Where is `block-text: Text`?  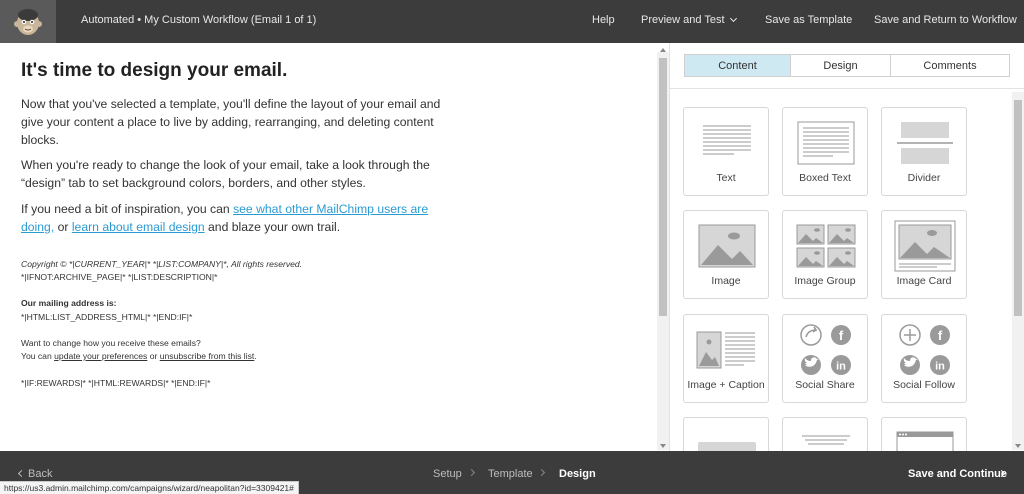 block-text: Text is located at coordinates (726, 151).